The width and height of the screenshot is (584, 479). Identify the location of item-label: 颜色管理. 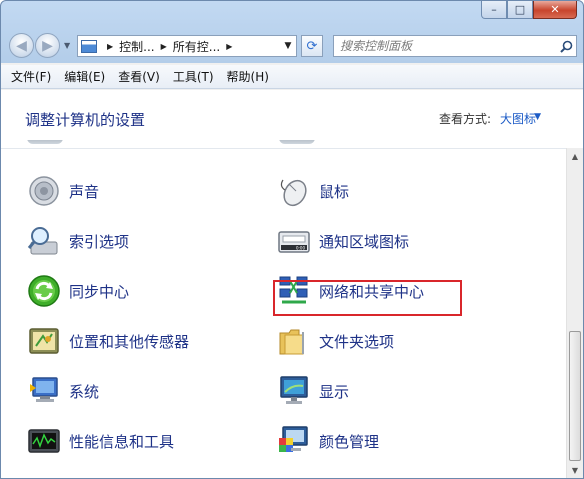
(349, 441).